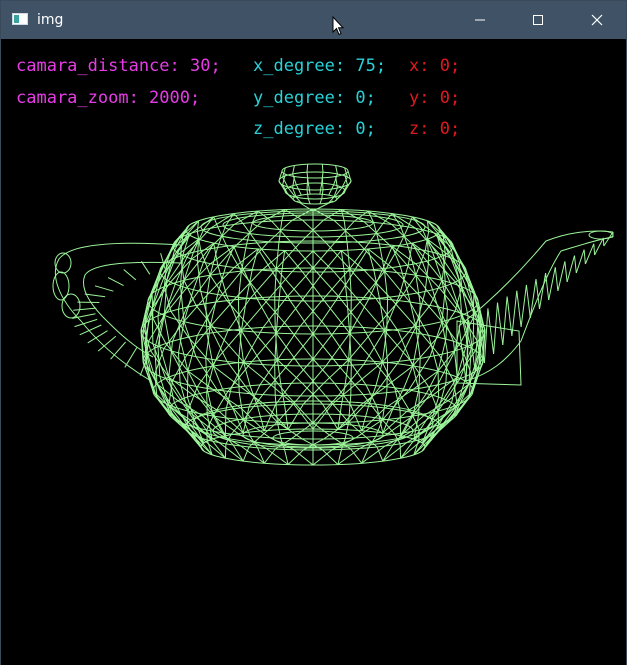  Describe the element at coordinates (314, 129) in the screenshot. I see `z-degree-readout: z_degree: 0;` at that location.